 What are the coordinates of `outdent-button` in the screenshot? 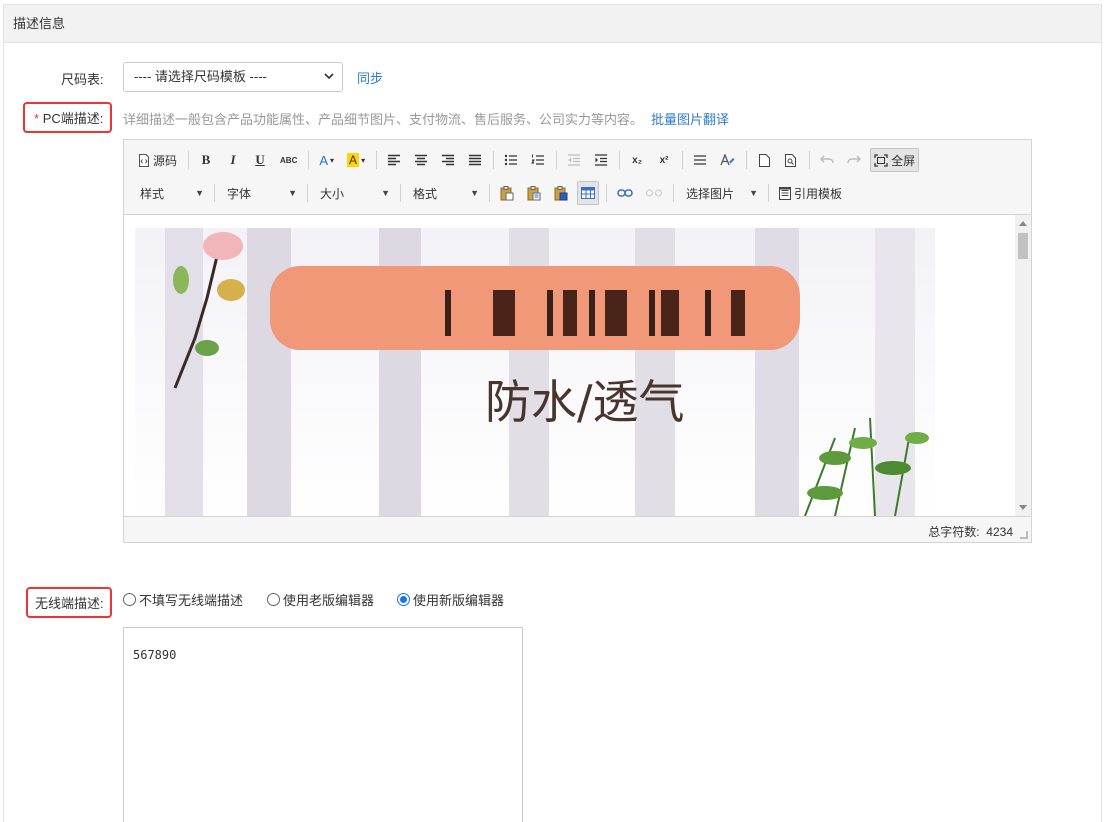 It's located at (574, 160).